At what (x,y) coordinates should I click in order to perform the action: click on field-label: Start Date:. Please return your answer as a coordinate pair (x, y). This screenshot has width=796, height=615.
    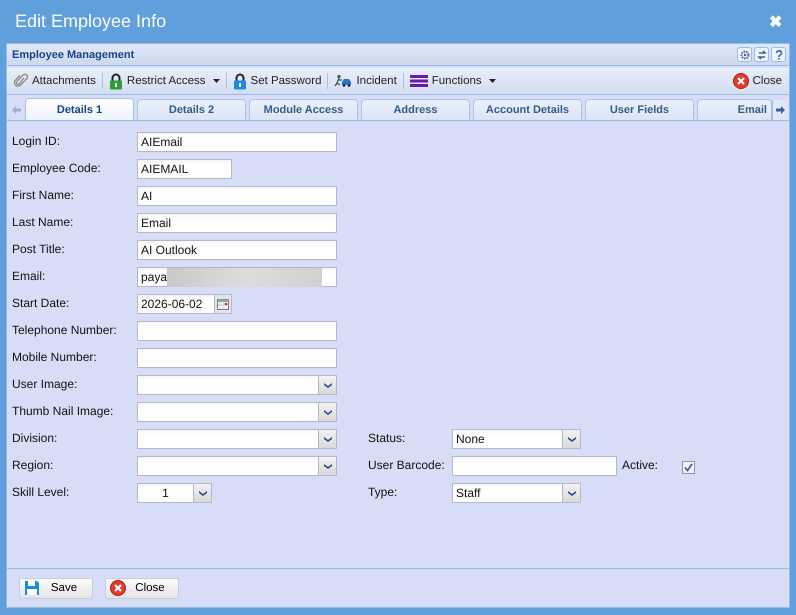
    Looking at the image, I should click on (41, 302).